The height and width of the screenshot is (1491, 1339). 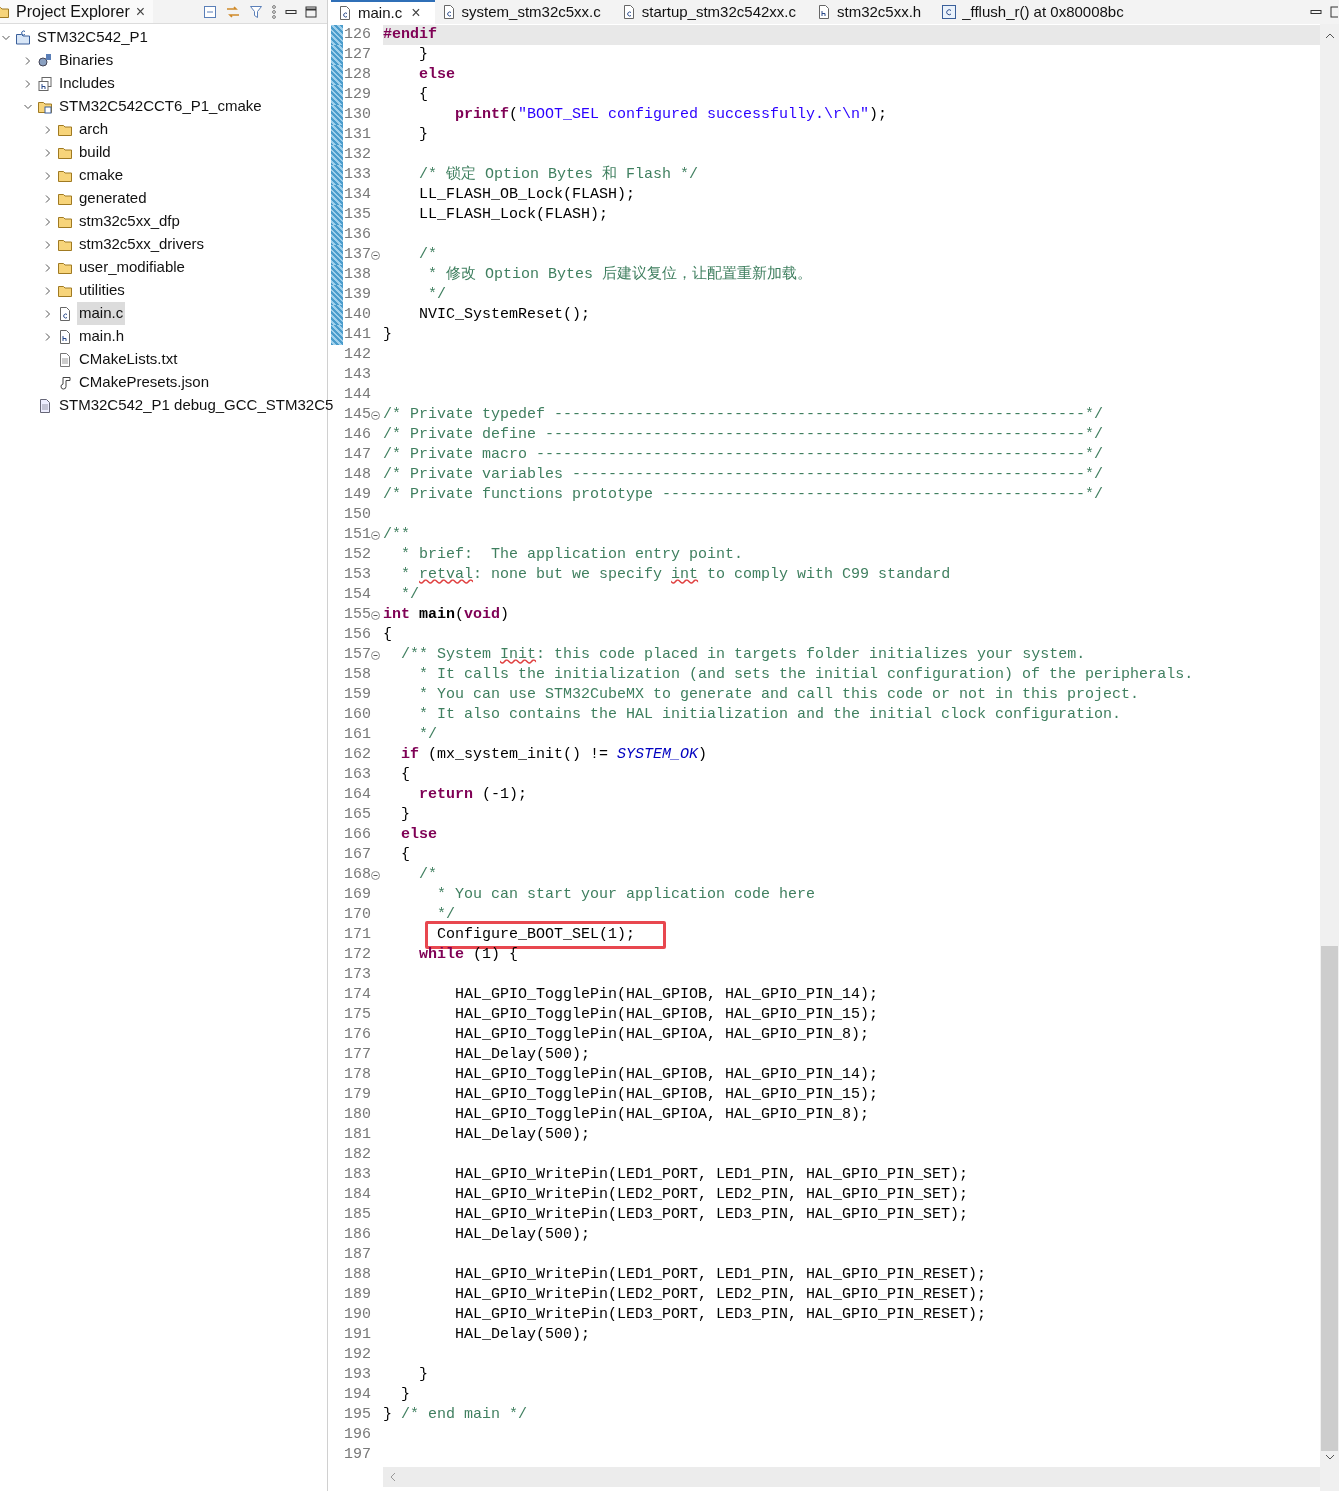 I want to click on line-number: 163, so click(x=357, y=774).